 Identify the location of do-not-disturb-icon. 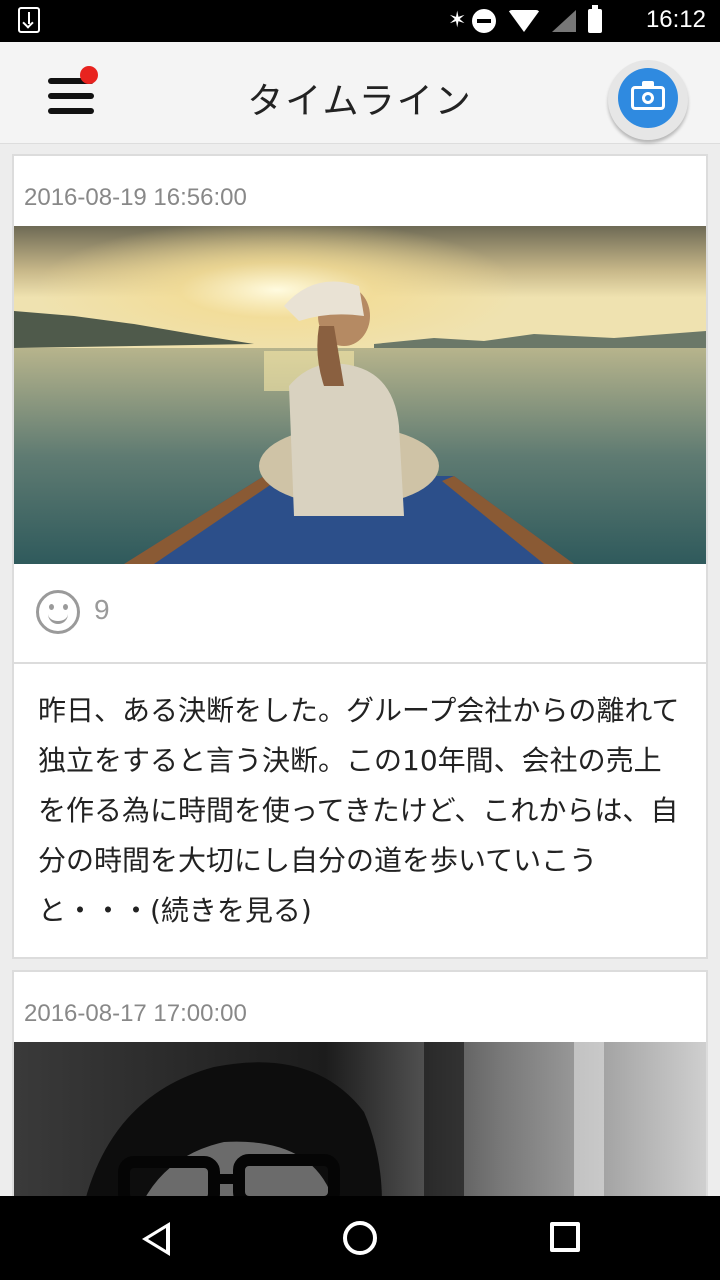
(484, 21).